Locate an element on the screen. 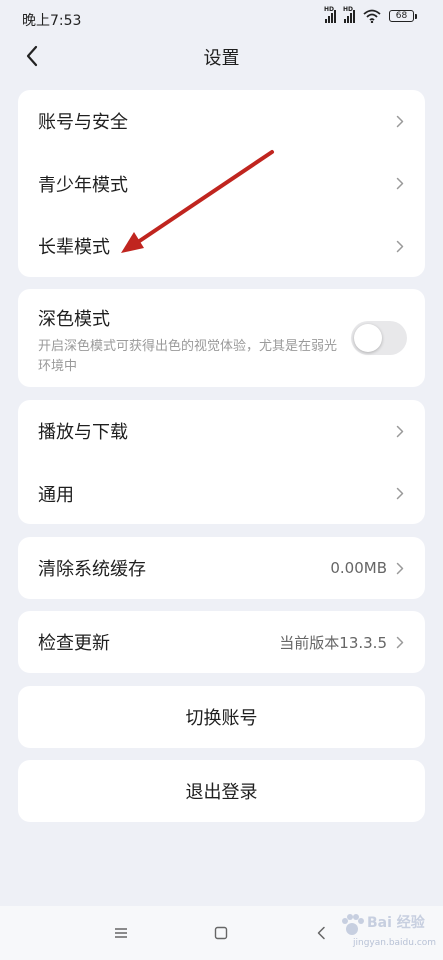 This screenshot has height=960, width=443. dark-mode-card: 深色模式 开启深色模式可获得出色的视觉体验，尤其是在弱光环境中 is located at coordinates (221, 338).